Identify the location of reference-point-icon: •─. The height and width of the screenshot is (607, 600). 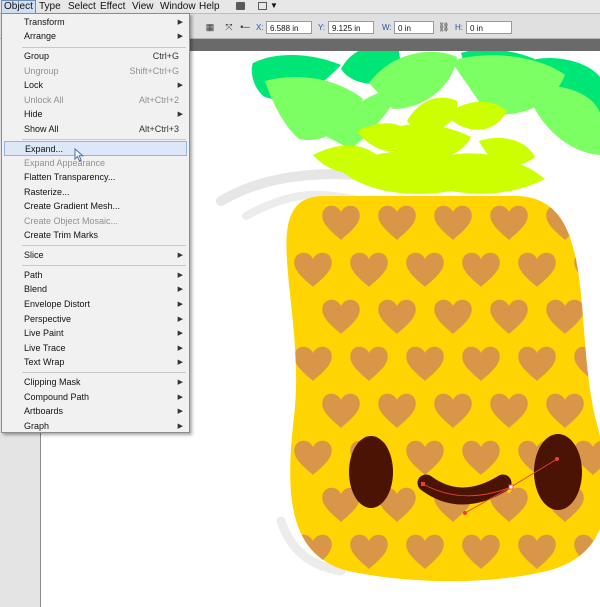
(245, 27).